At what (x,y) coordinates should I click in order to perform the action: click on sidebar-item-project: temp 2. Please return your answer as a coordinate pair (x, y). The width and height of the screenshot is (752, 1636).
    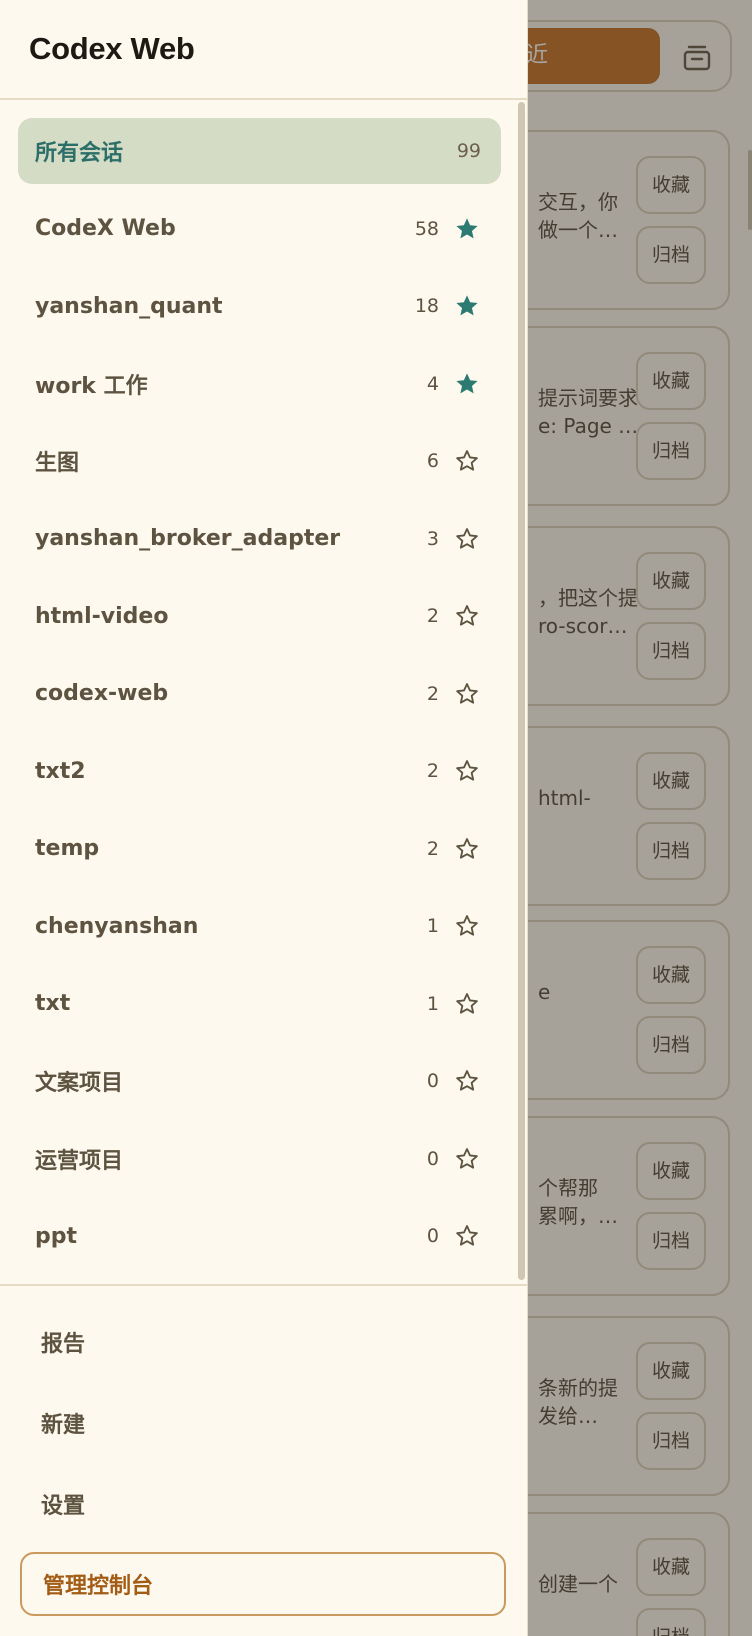
    Looking at the image, I should click on (259, 849).